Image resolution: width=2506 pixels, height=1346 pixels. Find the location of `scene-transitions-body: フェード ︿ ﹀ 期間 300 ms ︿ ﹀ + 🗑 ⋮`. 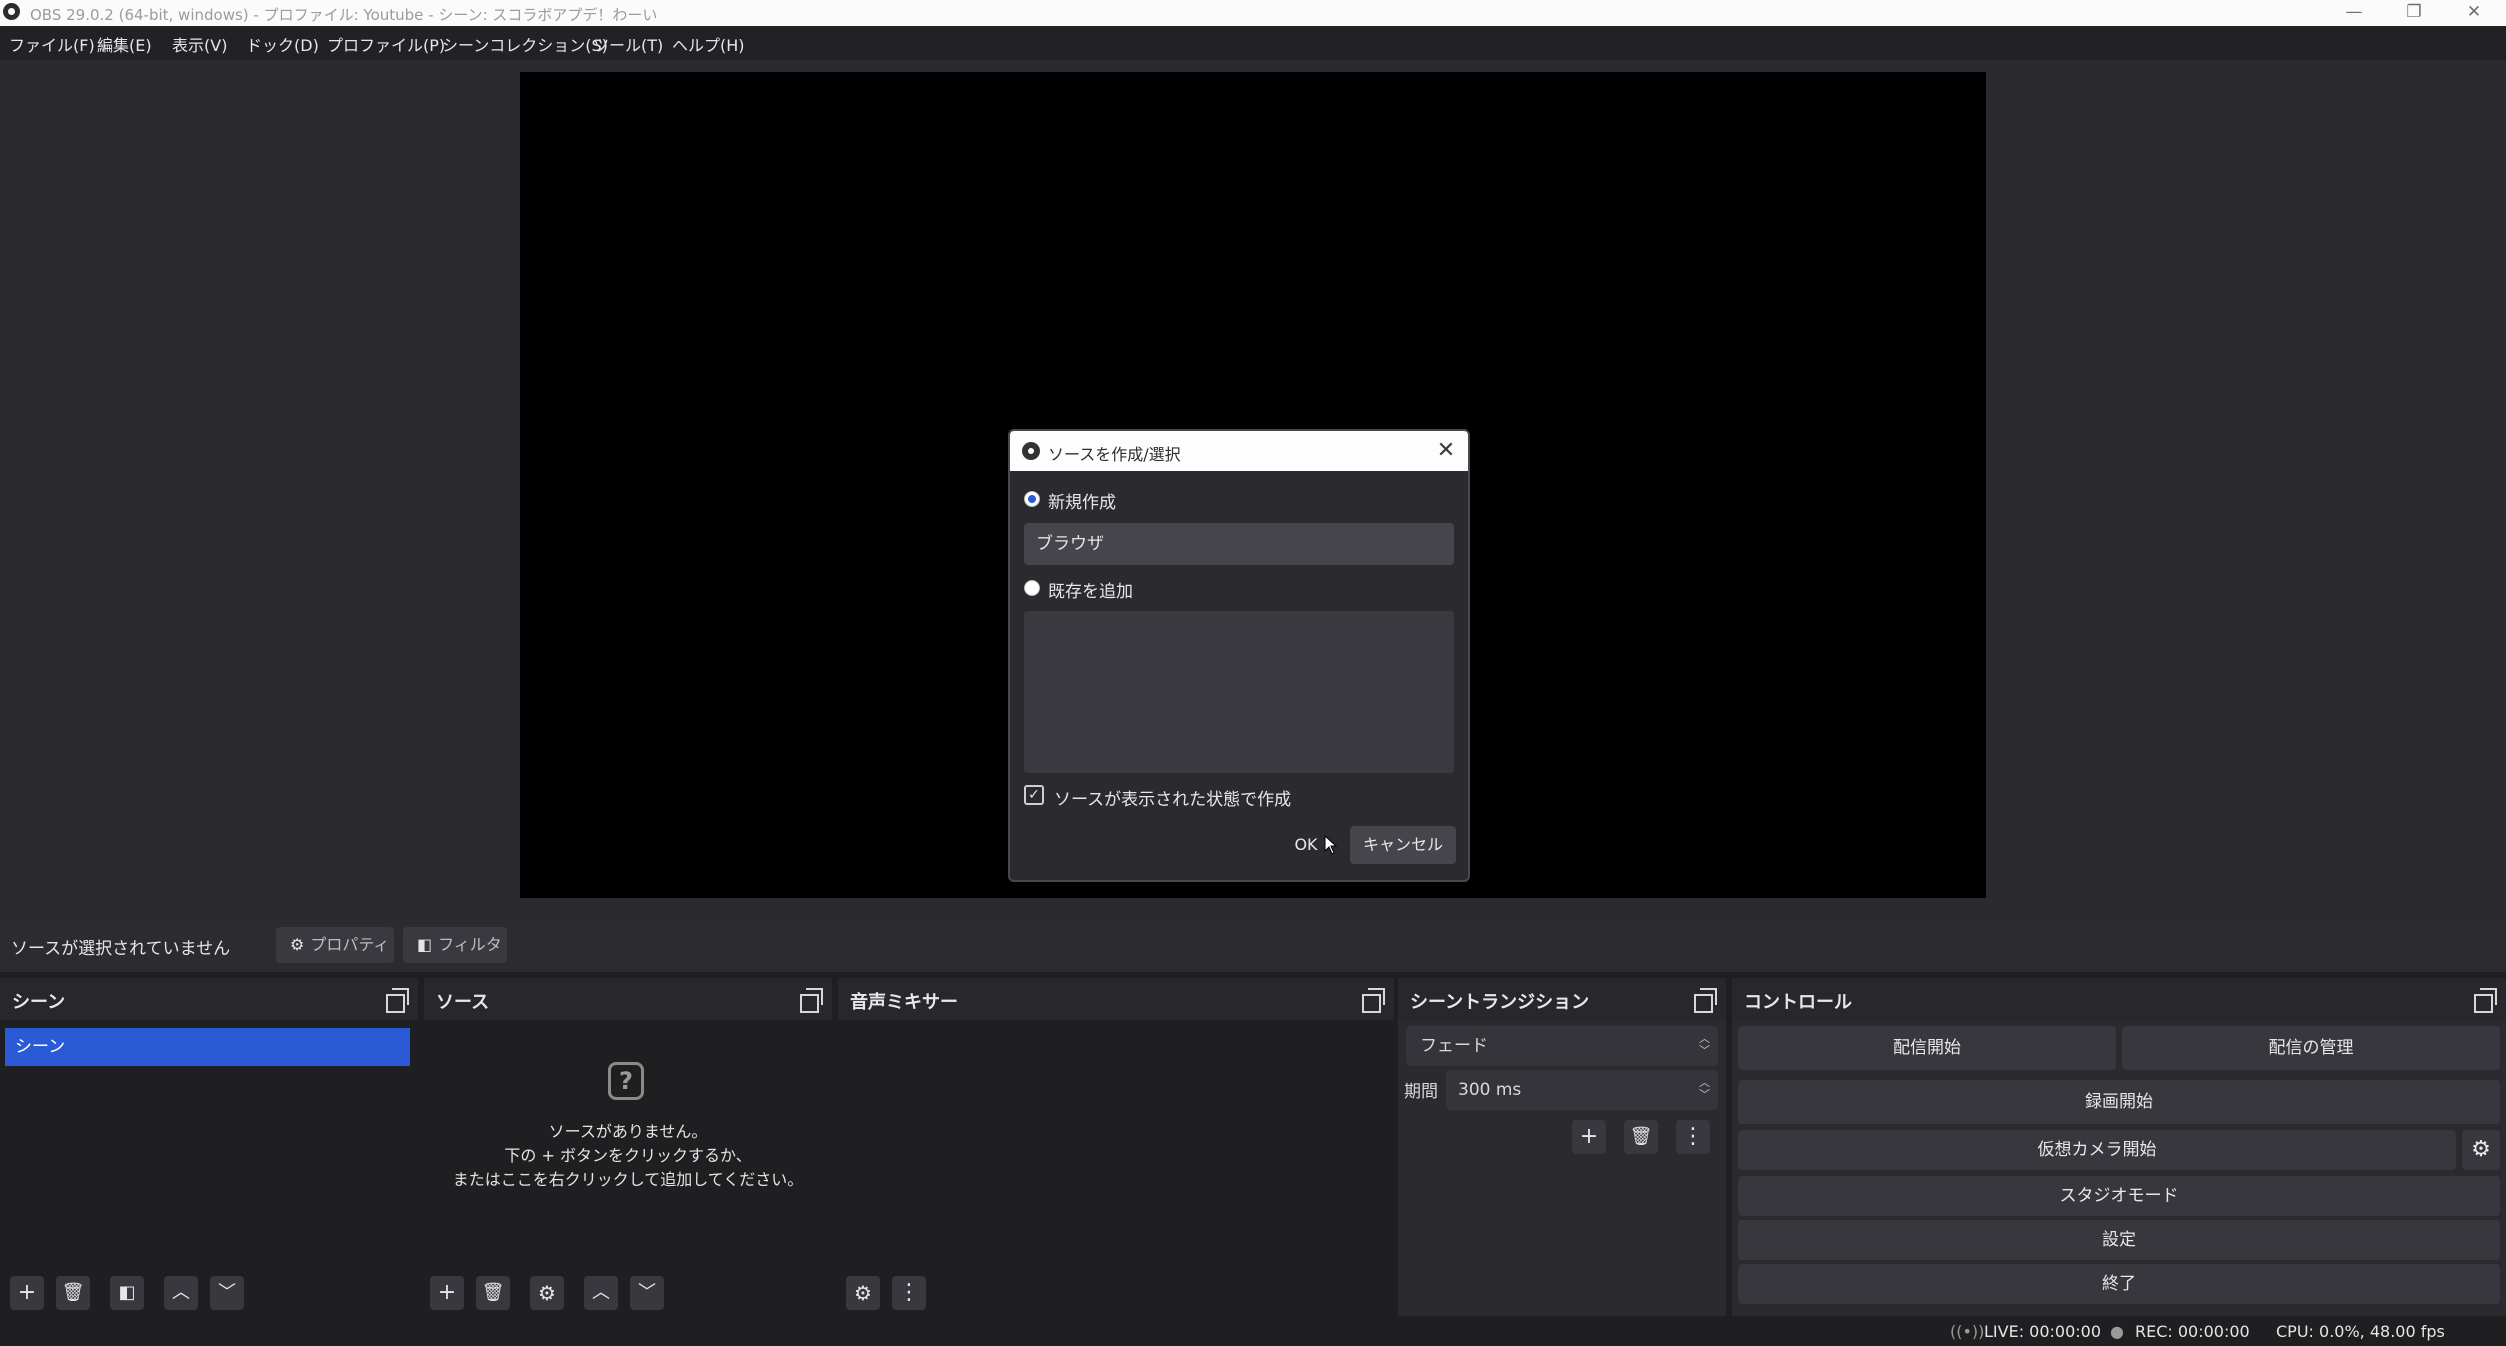

scene-transitions-body: フェード ︿ ﹀ 期間 300 ms ︿ ﹀ + 🗑 ⋮ is located at coordinates (1562, 1168).